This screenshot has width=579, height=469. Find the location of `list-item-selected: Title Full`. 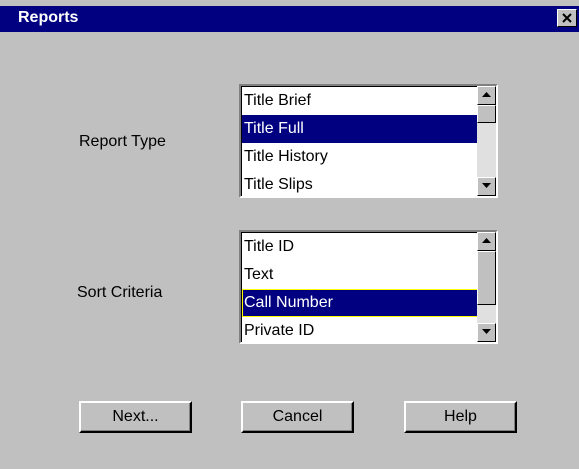

list-item-selected: Title Full is located at coordinates (360, 129).